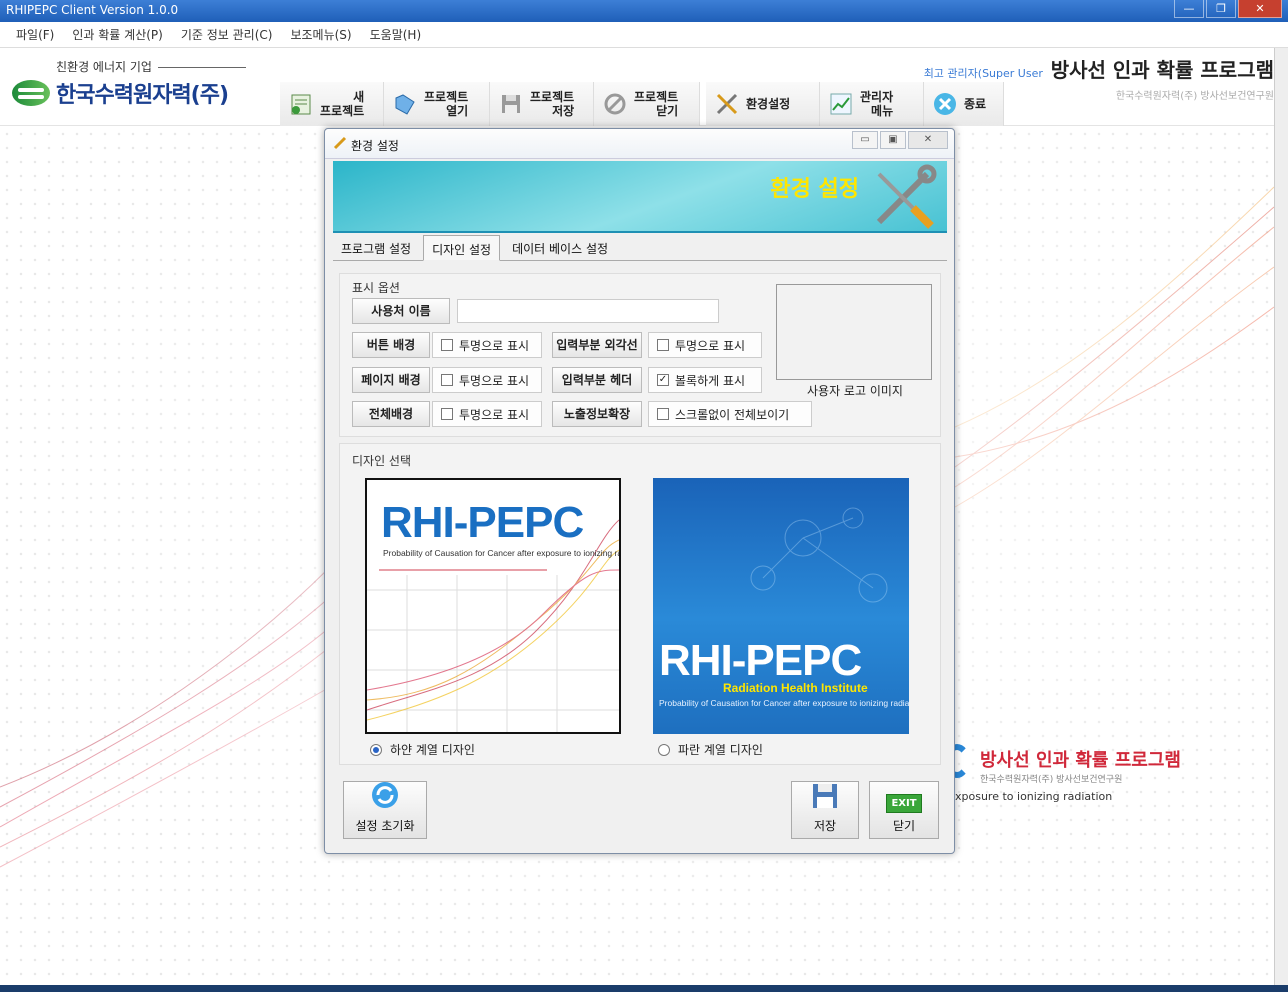 This screenshot has height=992, width=1288. Describe the element at coordinates (597, 380) in the screenshot. I see `input-header-button: 입력부분 헤더` at that location.